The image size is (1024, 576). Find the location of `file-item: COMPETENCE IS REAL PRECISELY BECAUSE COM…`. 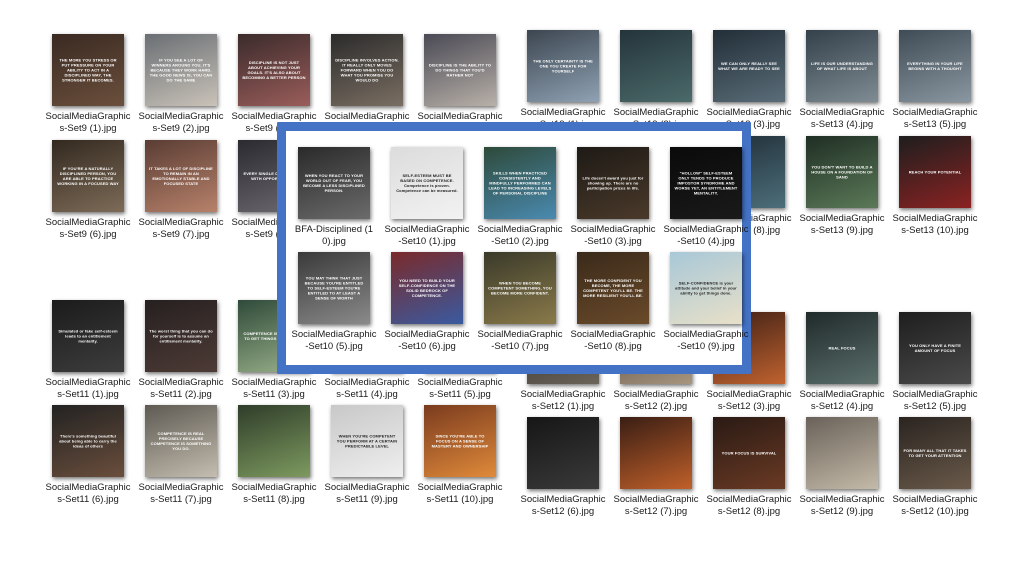

file-item: COMPETENCE IS REAL PRECISELY BECAUSE COM… is located at coordinates (181, 455).